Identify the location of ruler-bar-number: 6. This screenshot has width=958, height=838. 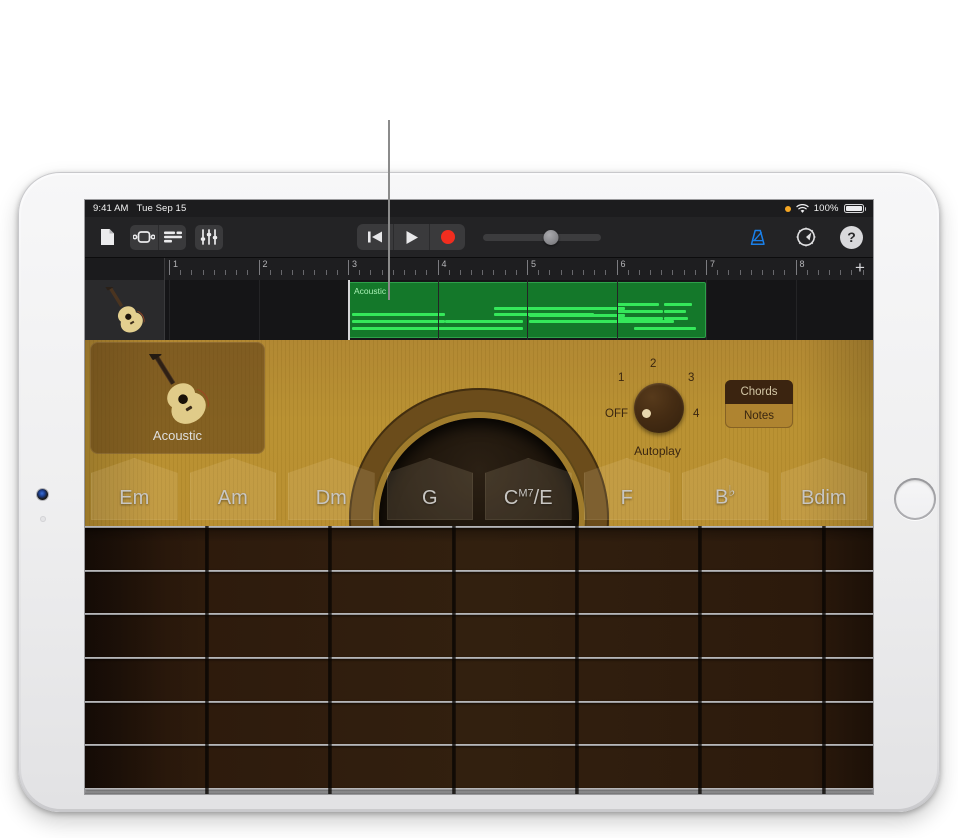
(623, 264).